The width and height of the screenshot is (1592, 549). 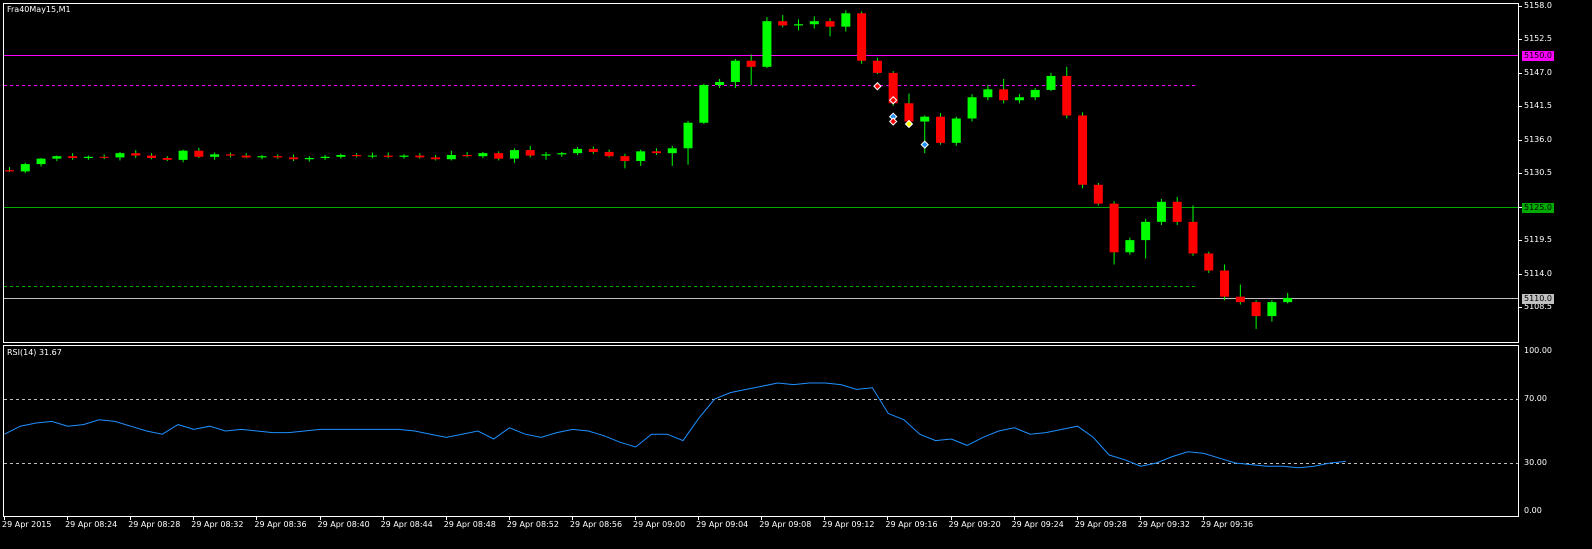 I want to click on rsi-tick-label: 70.00, so click(x=1535, y=398).